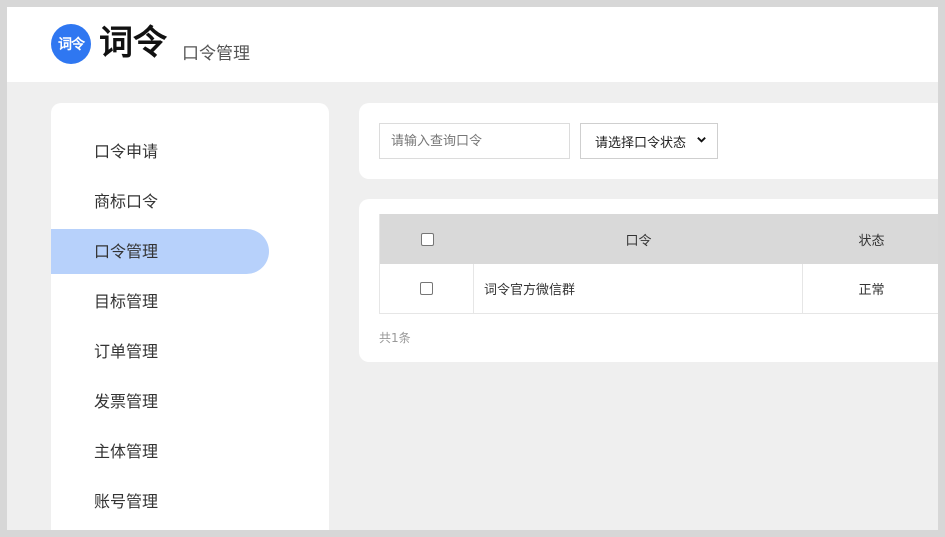 The height and width of the screenshot is (537, 945). Describe the element at coordinates (160, 351) in the screenshot. I see `sidebar-item-order-manage: 订单管理` at that location.